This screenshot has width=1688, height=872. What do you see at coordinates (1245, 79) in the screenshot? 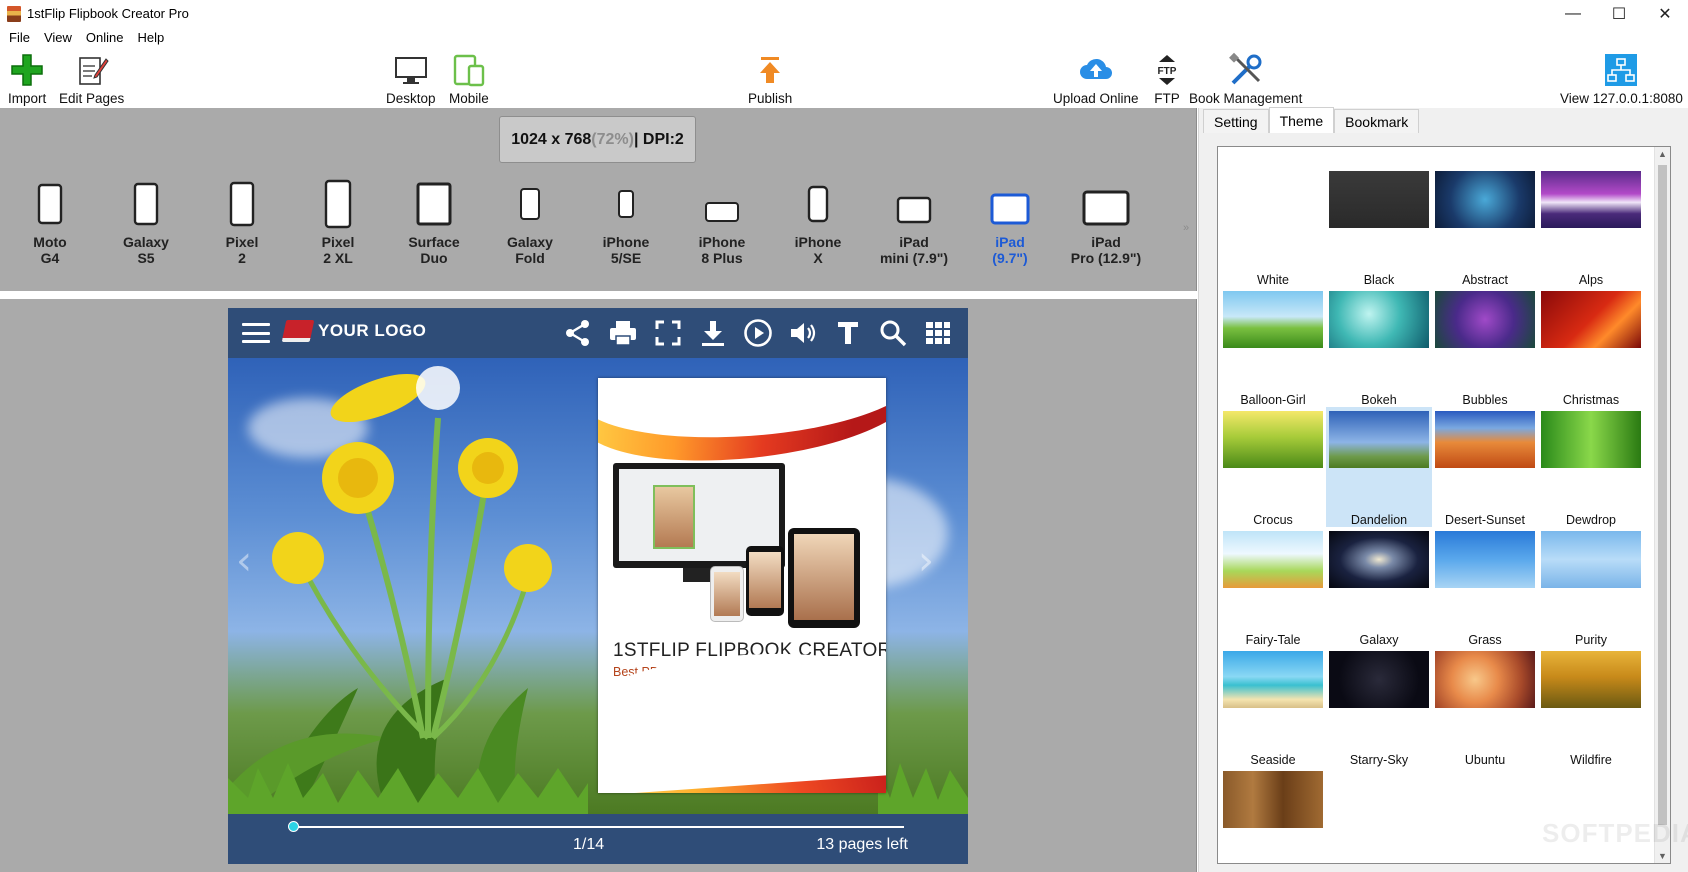
I see `book-management-button: Book Management` at bounding box center [1245, 79].